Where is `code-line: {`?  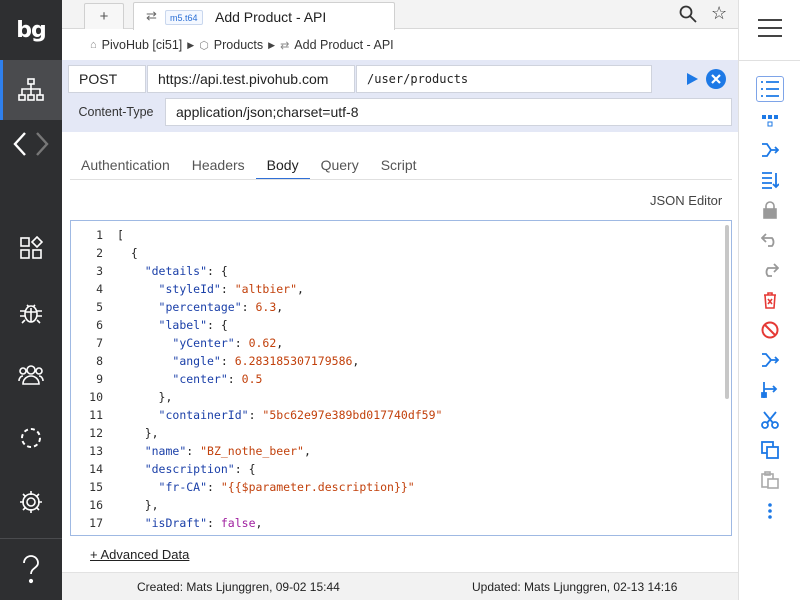 code-line: { is located at coordinates (127, 253).